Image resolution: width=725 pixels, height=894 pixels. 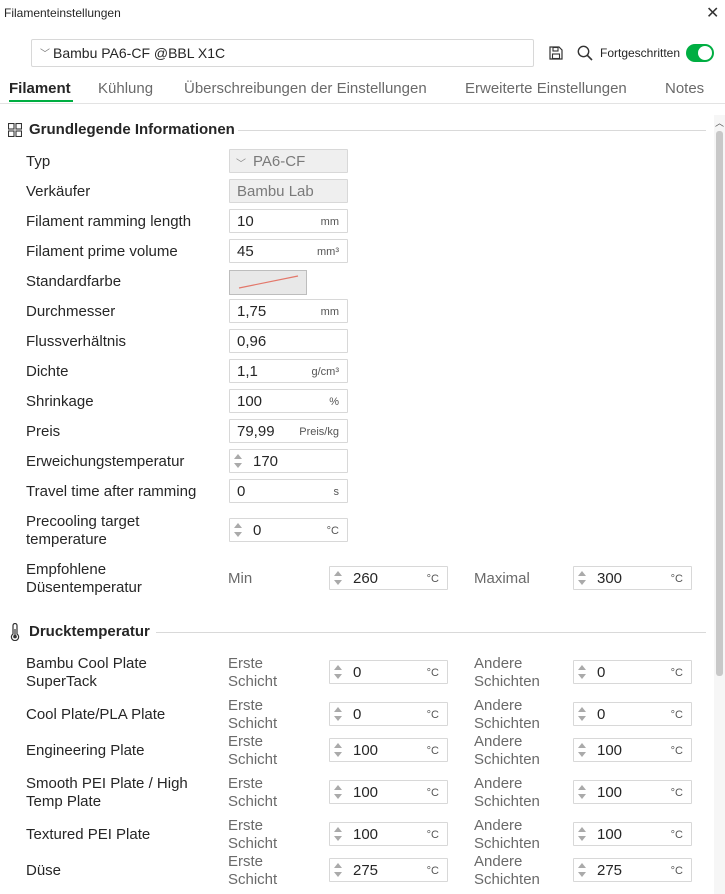 I want to click on tab-notes: Notes, so click(x=684, y=88).